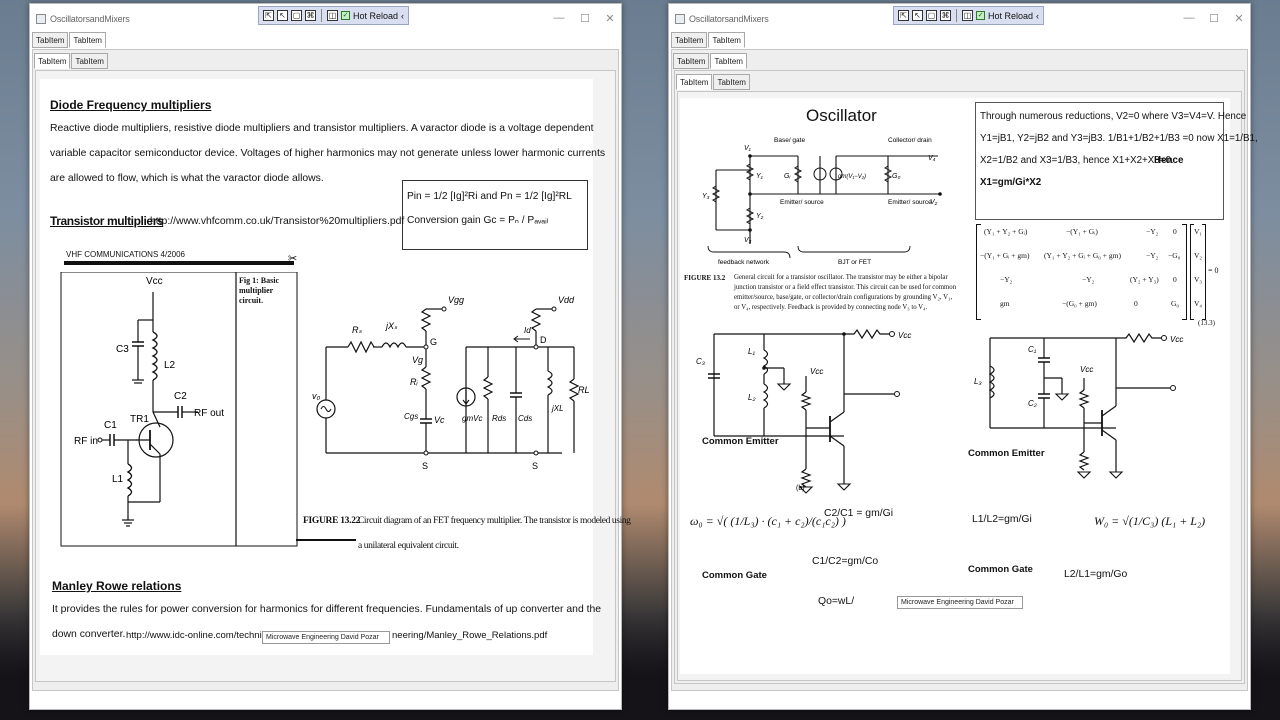 The image size is (1280, 720). I want to click on reduction-hence: Hence, so click(1169, 160).